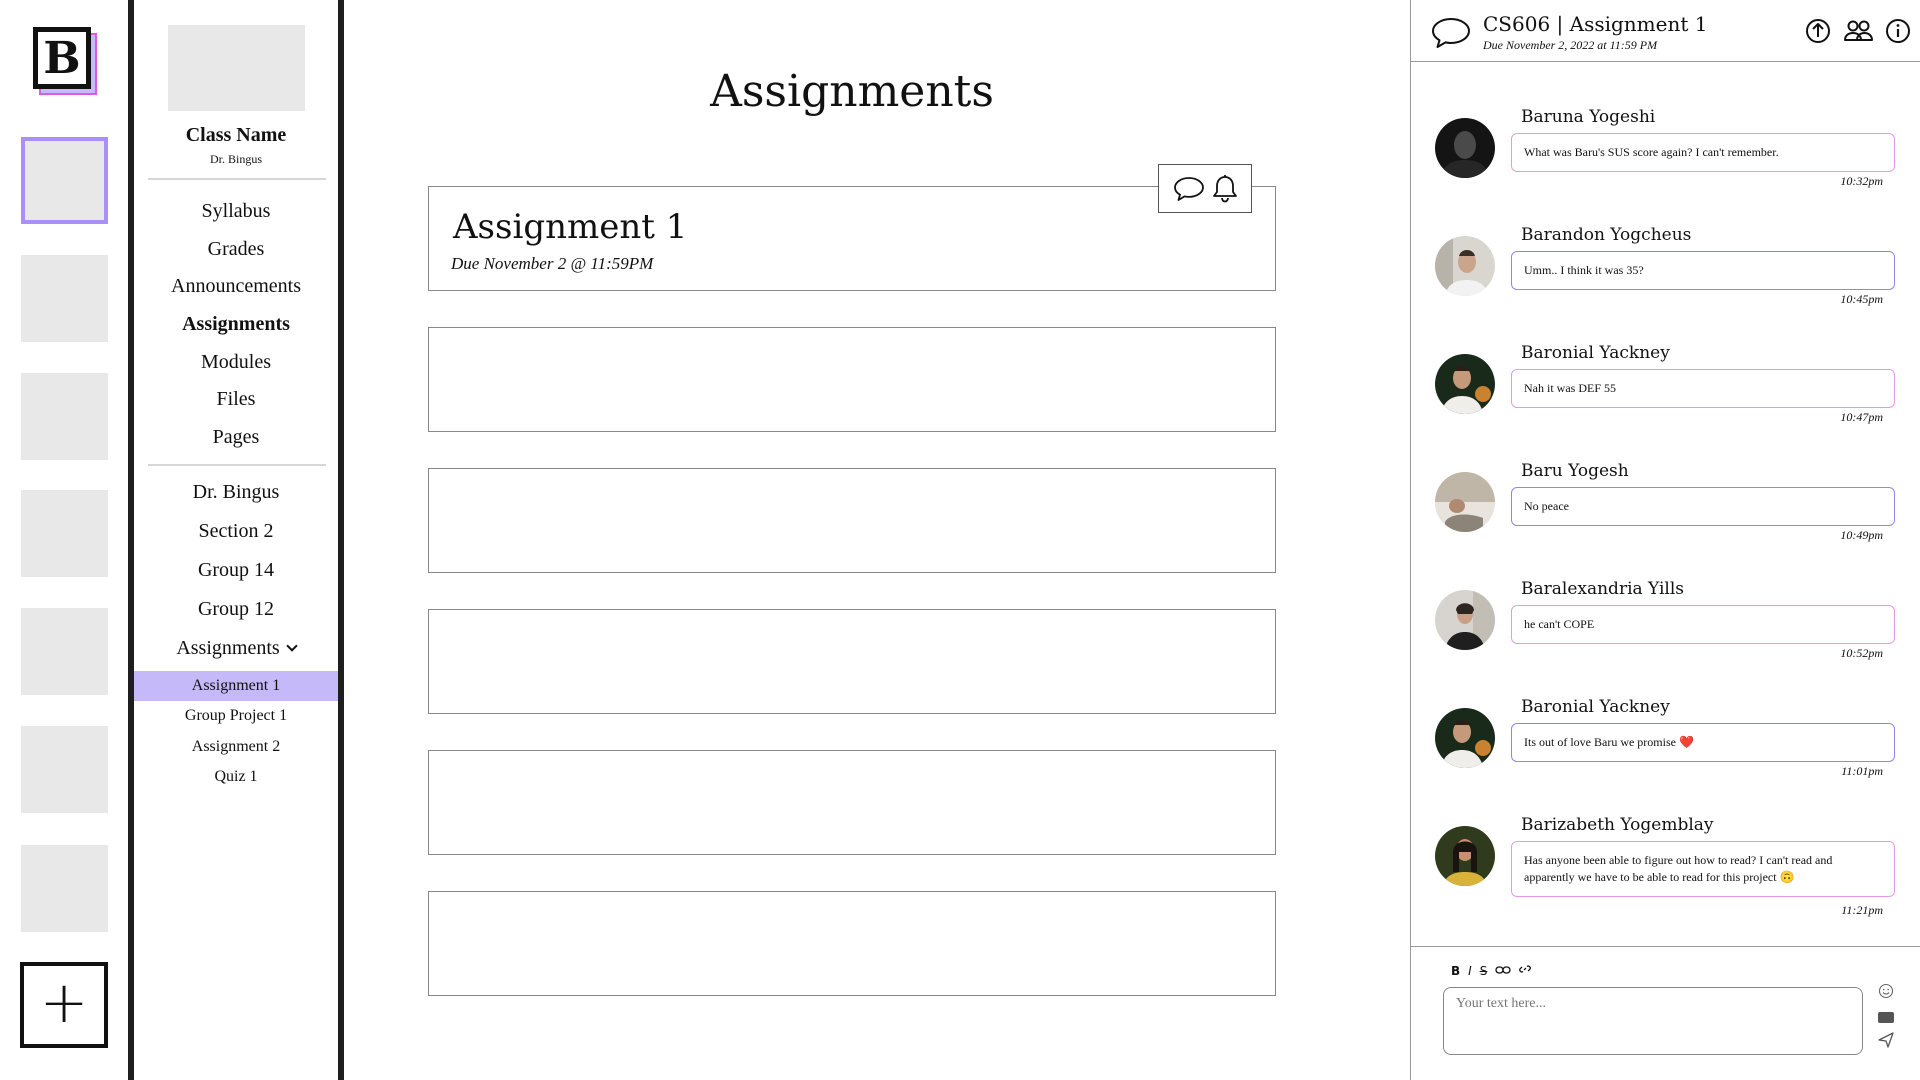 The image size is (1920, 1080). Describe the element at coordinates (1503, 971) in the screenshot. I see `link-icon` at that location.